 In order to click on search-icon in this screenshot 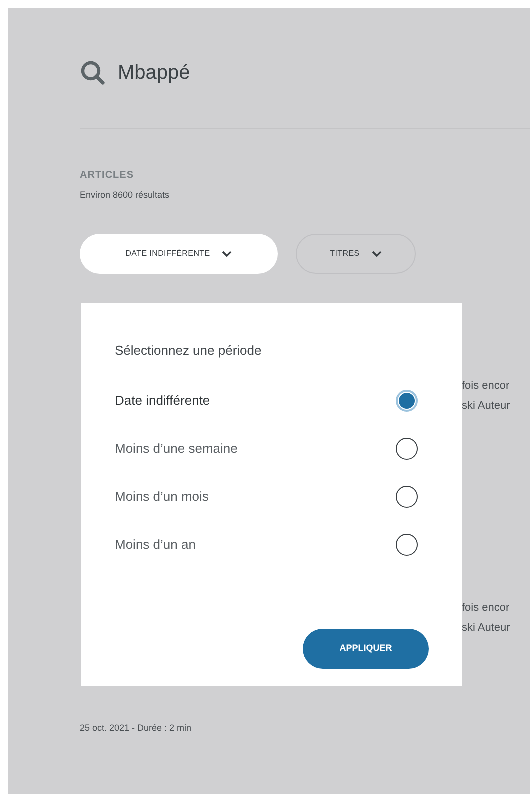, I will do `click(93, 73)`.